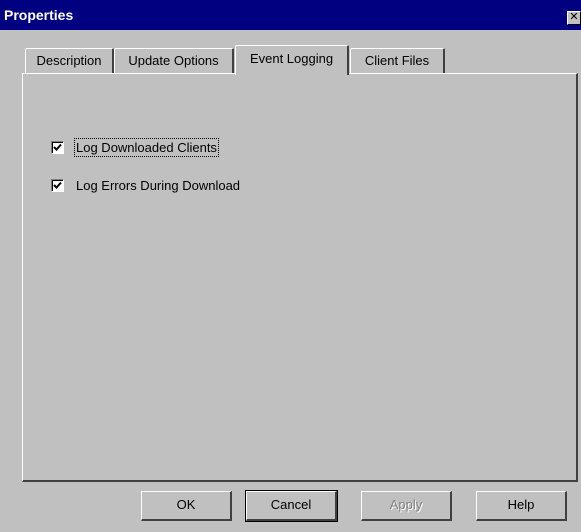  Describe the element at coordinates (521, 506) in the screenshot. I see `help-button: Help` at that location.